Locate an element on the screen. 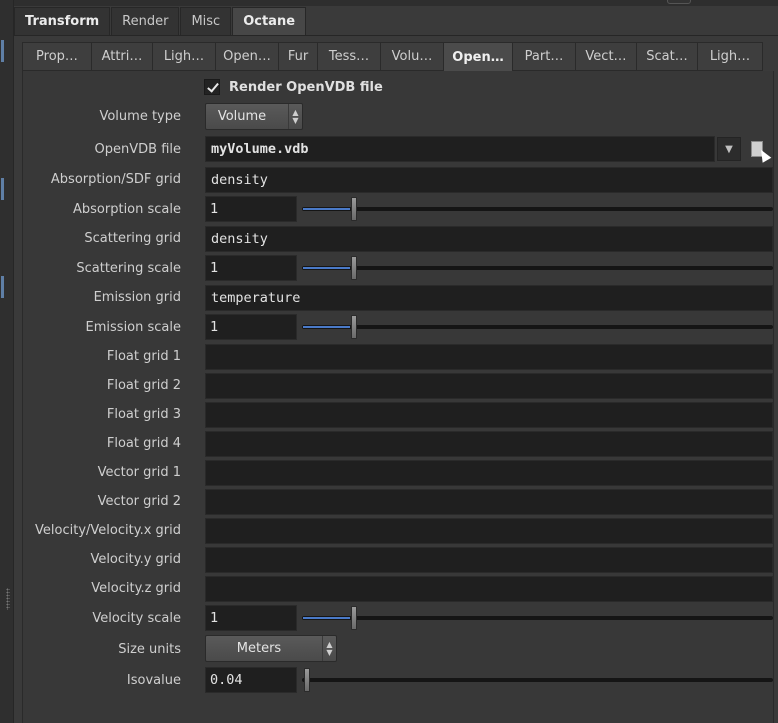 Image resolution: width=778 pixels, height=723 pixels. render-openvdb-label: Render OpenVDB file is located at coordinates (306, 87).